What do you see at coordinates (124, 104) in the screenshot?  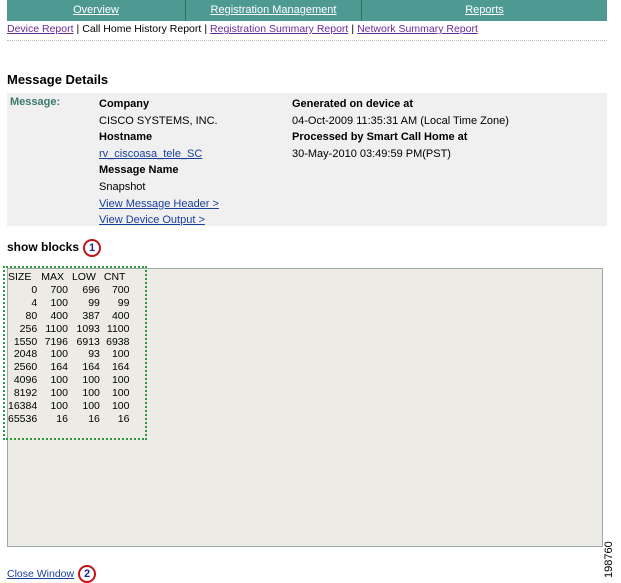 I see `company-label: Company` at bounding box center [124, 104].